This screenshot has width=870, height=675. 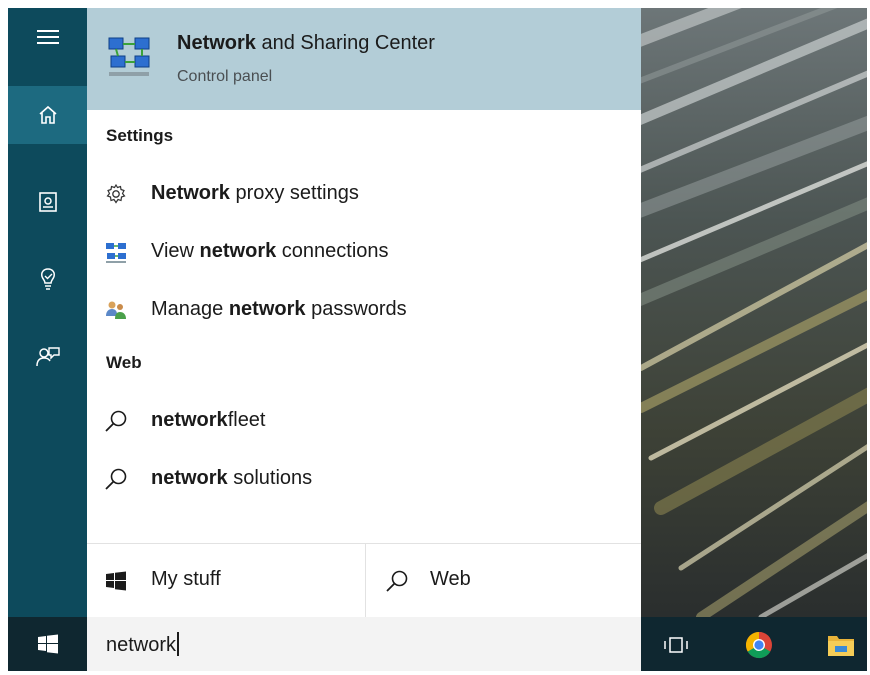 I want to click on result-label: Manage network passwords, so click(x=279, y=308).